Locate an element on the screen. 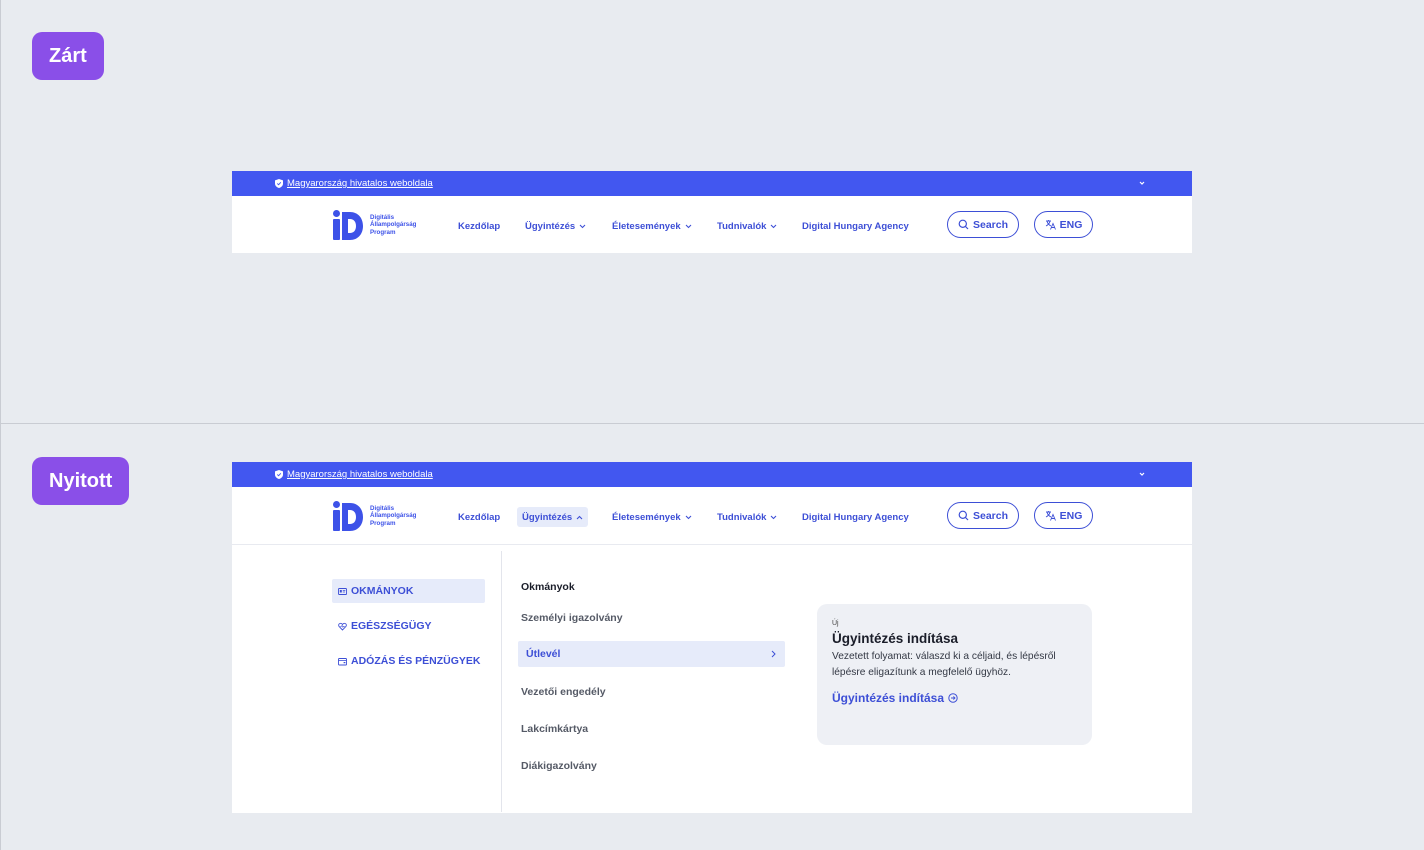 This screenshot has width=1424, height=850. category-sidebar: OKMÁNYOK EGÉSZSÉGÜGY ADÓZÁS ÉS PÉNZÜGYEK is located at coordinates (408, 631).